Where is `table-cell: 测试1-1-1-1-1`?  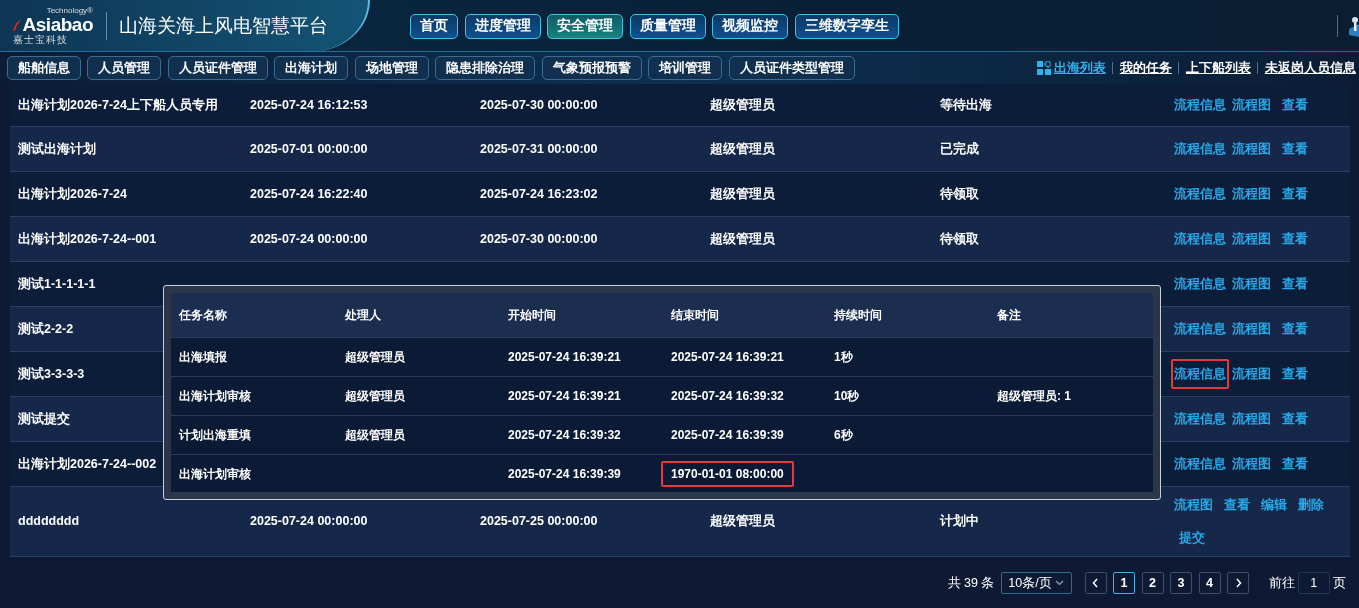 table-cell: 测试1-1-1-1-1 is located at coordinates (57, 283).